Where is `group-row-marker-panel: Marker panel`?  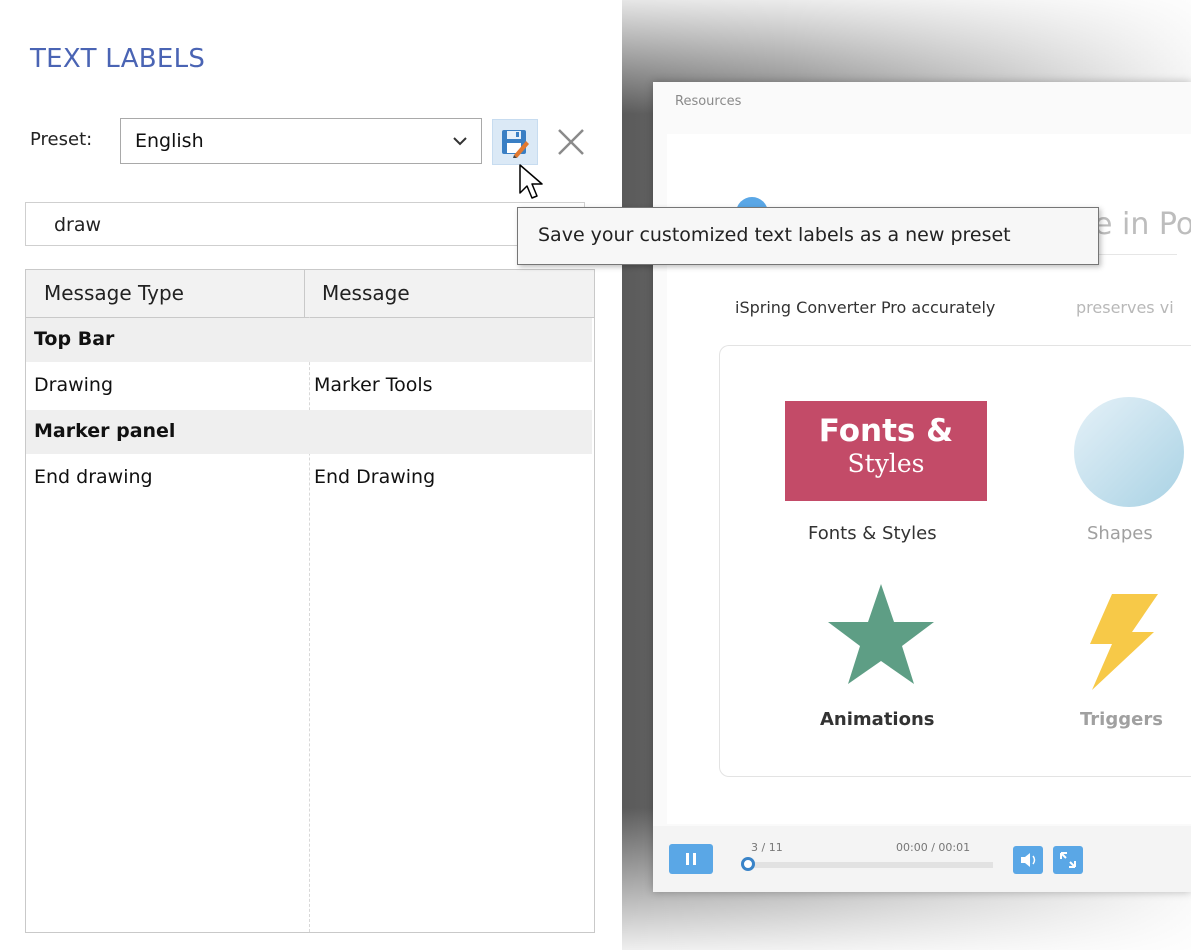 group-row-marker-panel: Marker panel is located at coordinates (309, 432).